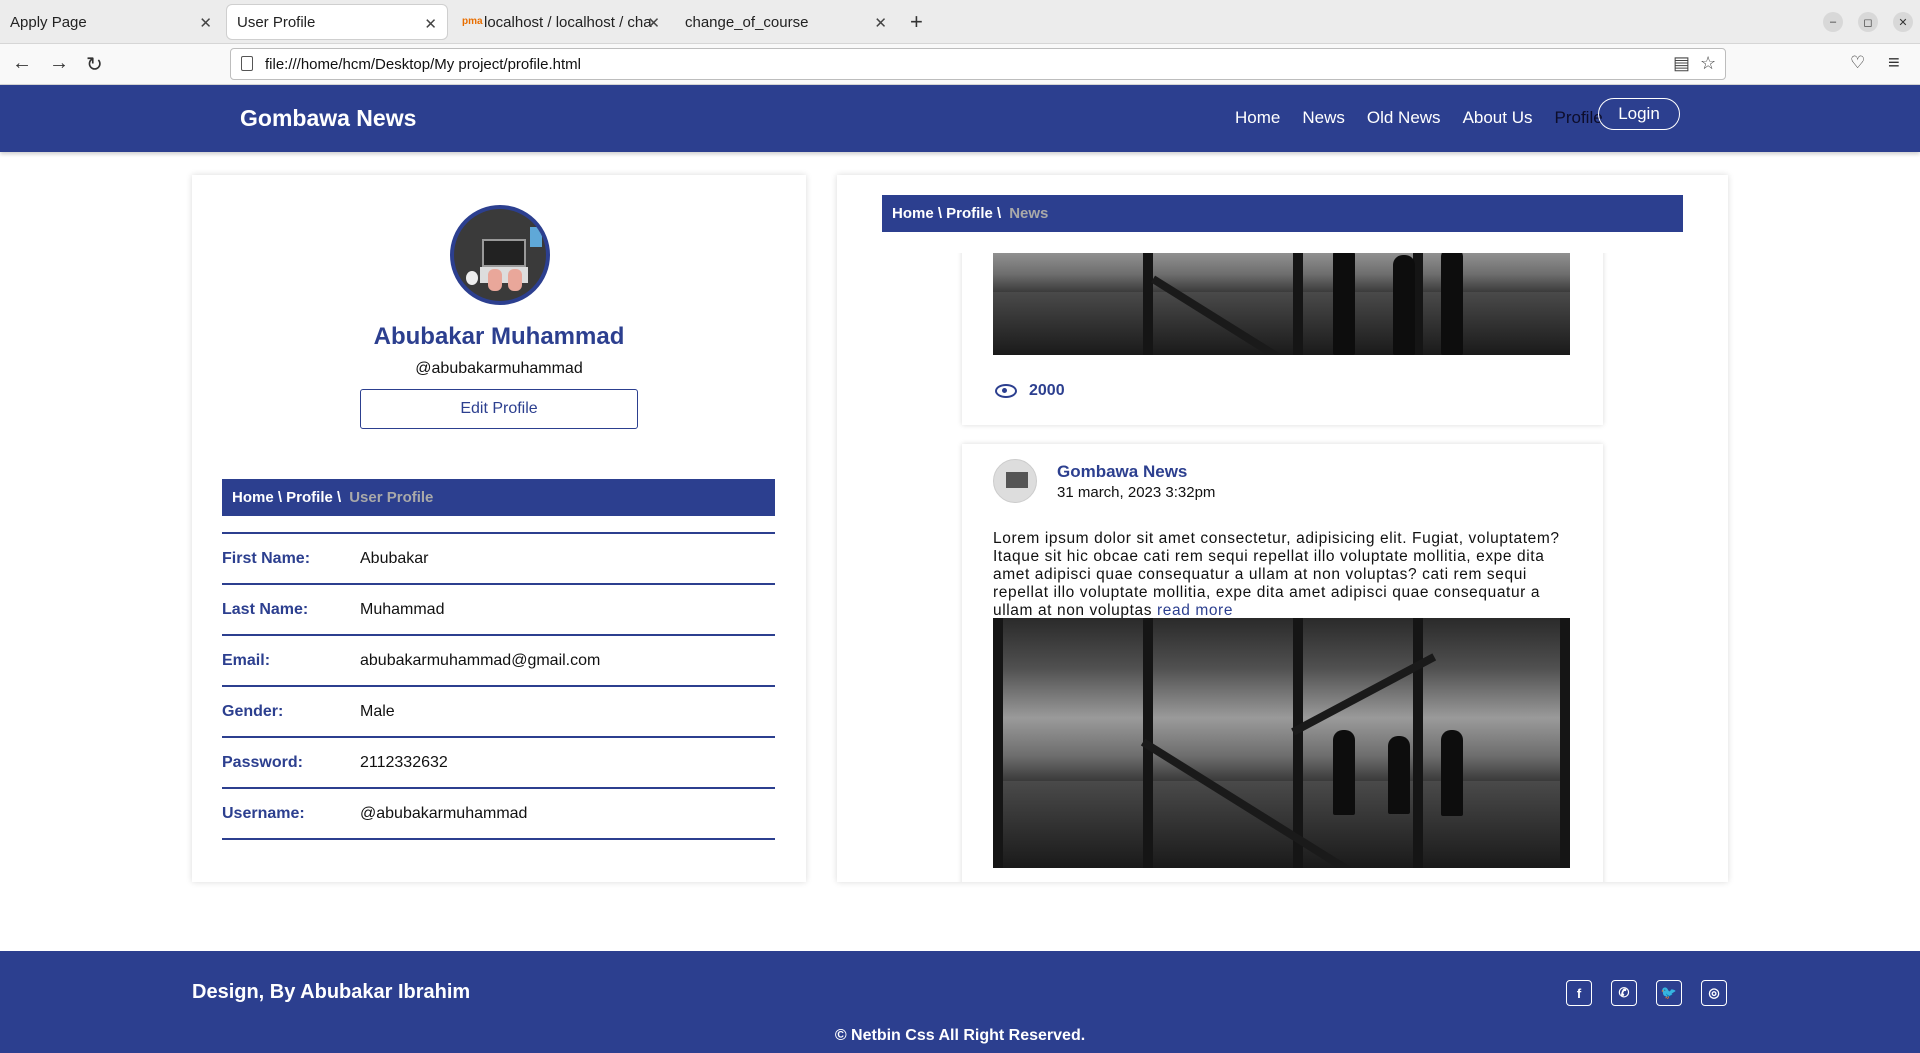  I want to click on detail-row-gender: Gender: Male, so click(498, 712).